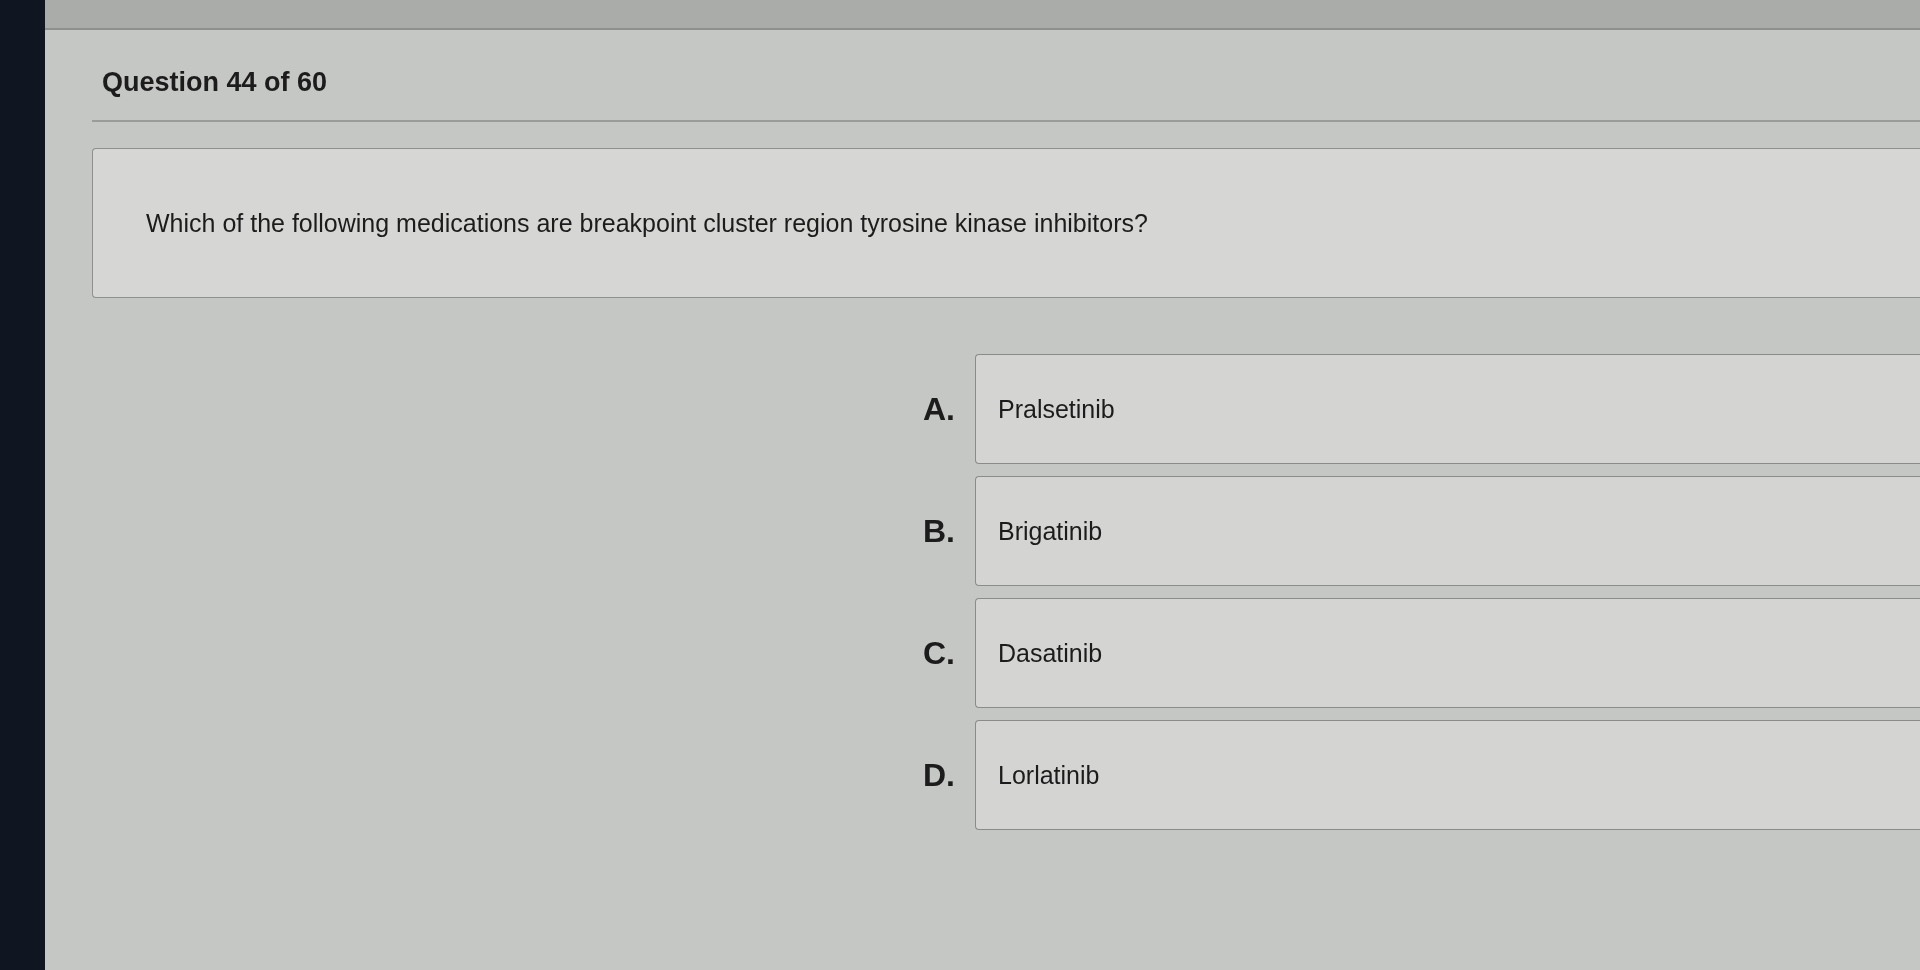  Describe the element at coordinates (1447, 531) in the screenshot. I see `answer-option: Brigatinib` at that location.